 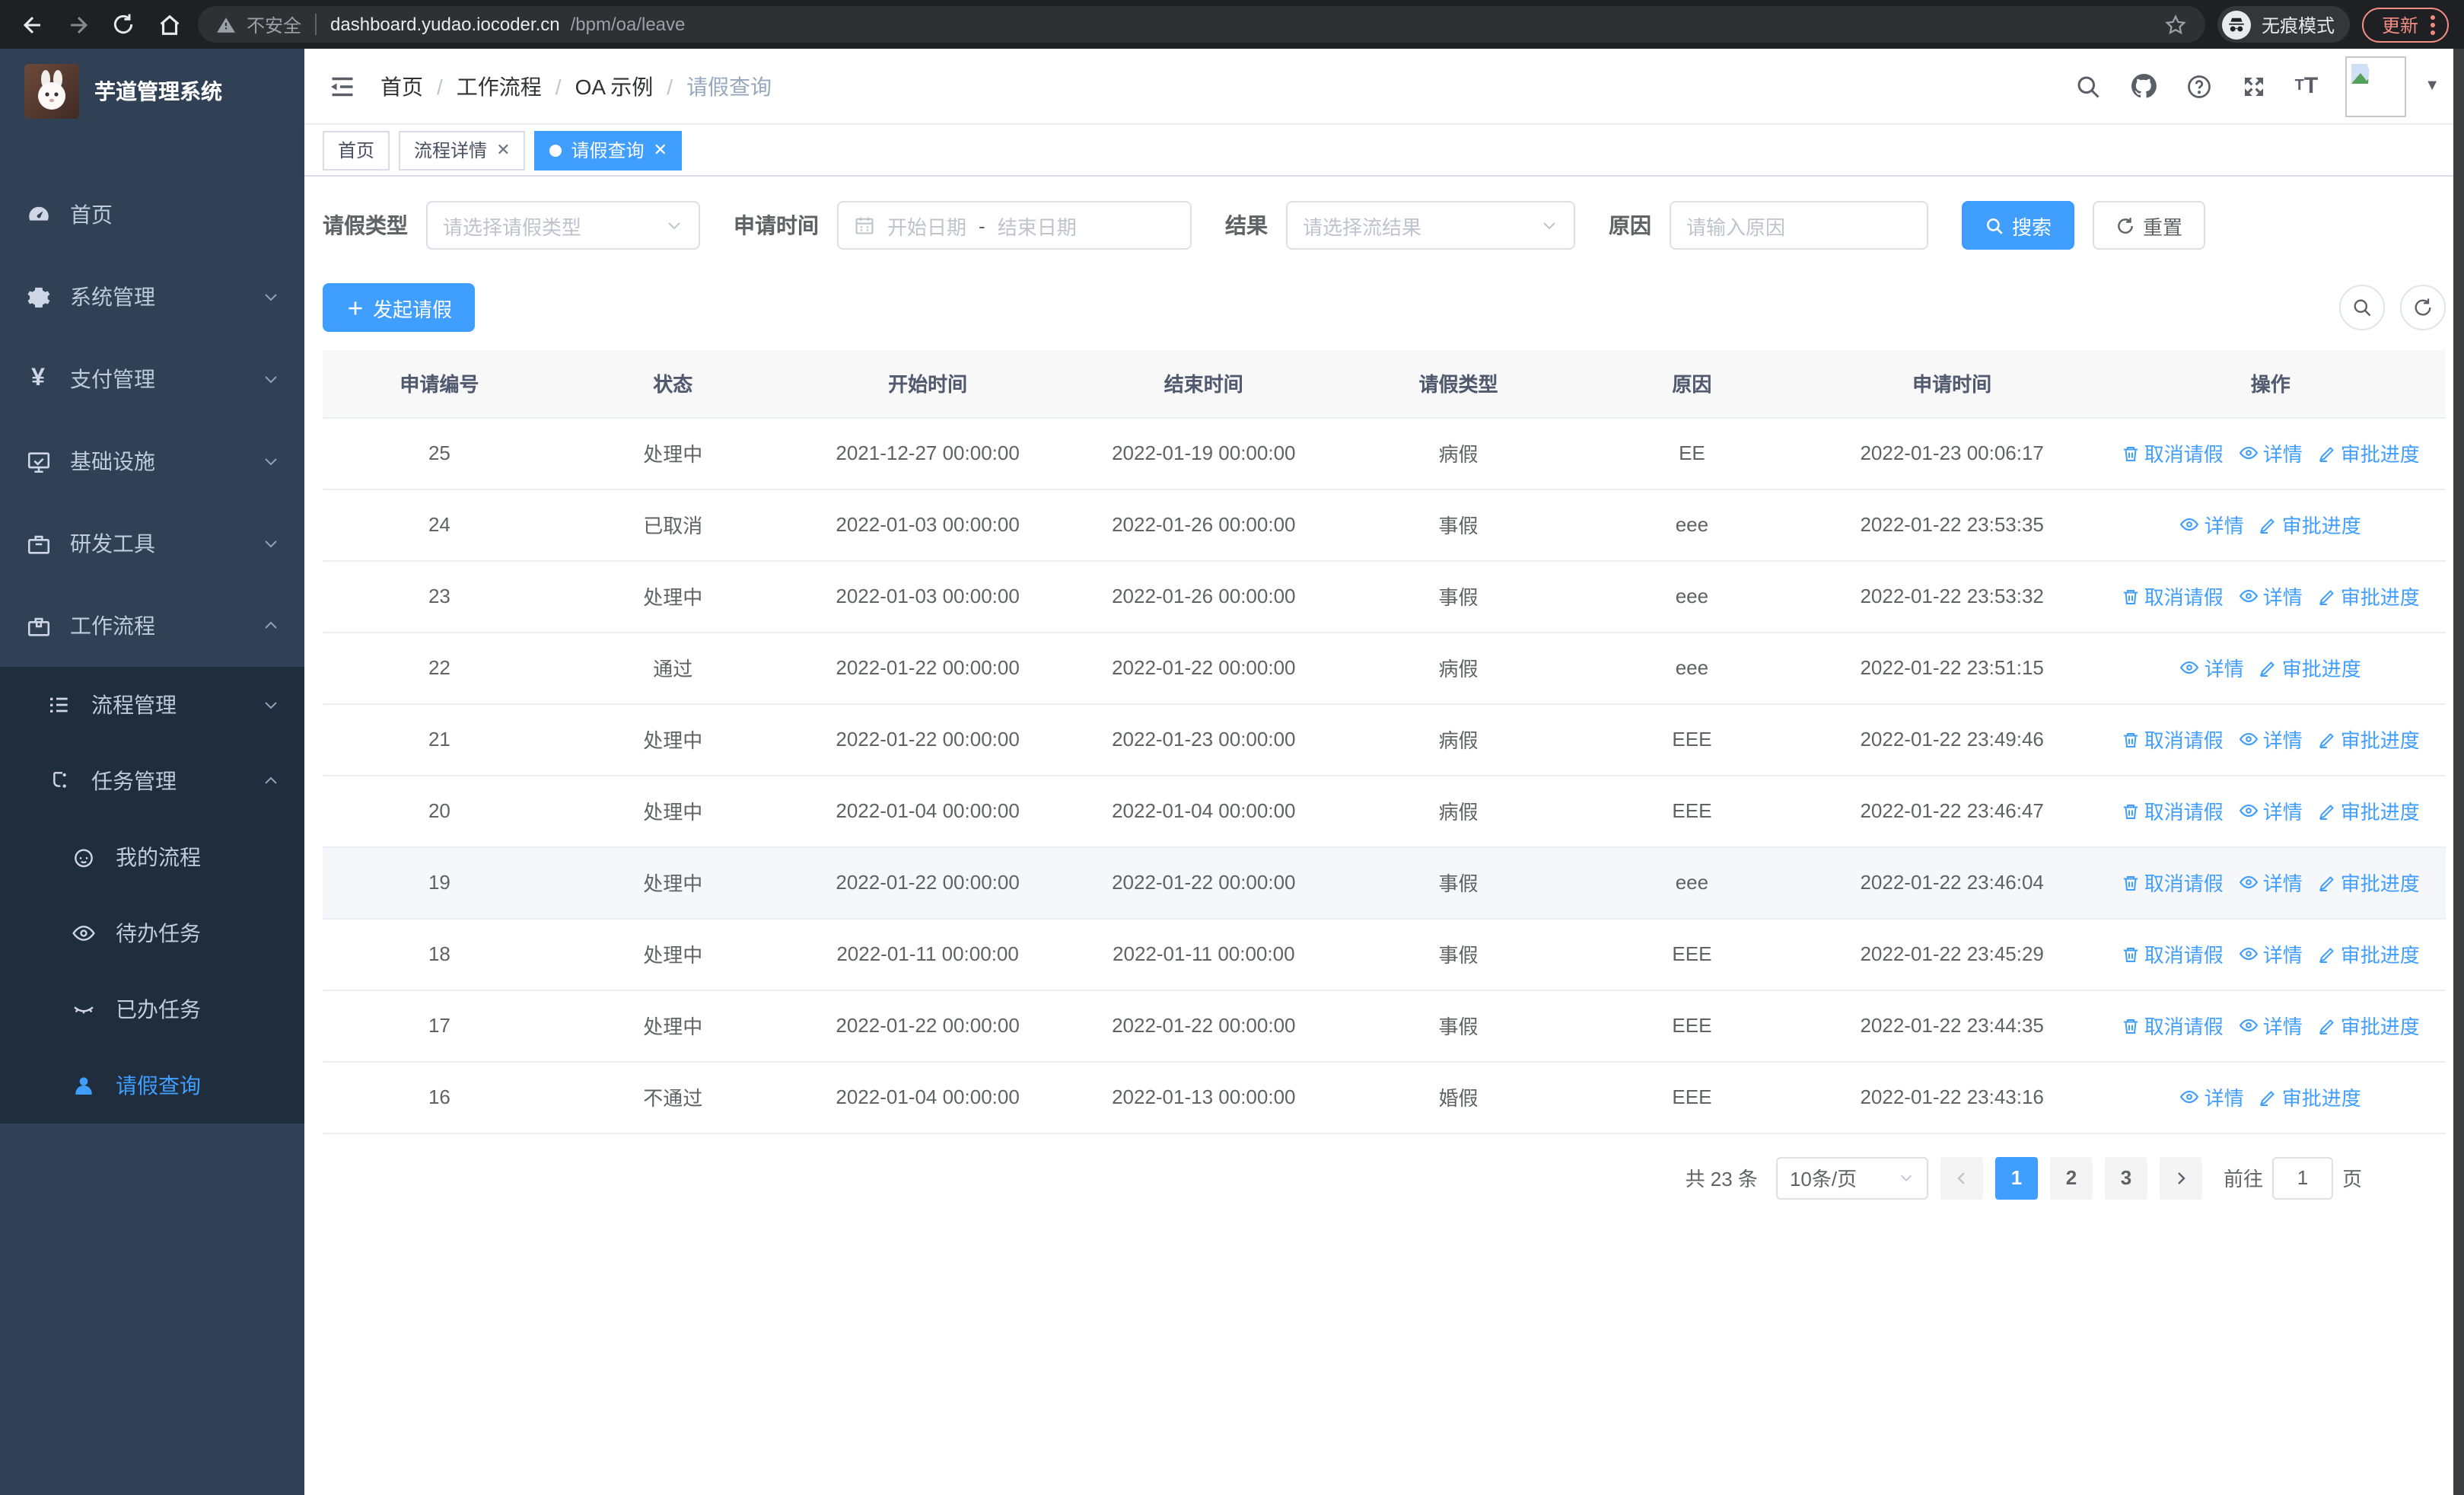 What do you see at coordinates (152, 857) in the screenshot?
I see `sidebar-item-my-process: 我的流程` at bounding box center [152, 857].